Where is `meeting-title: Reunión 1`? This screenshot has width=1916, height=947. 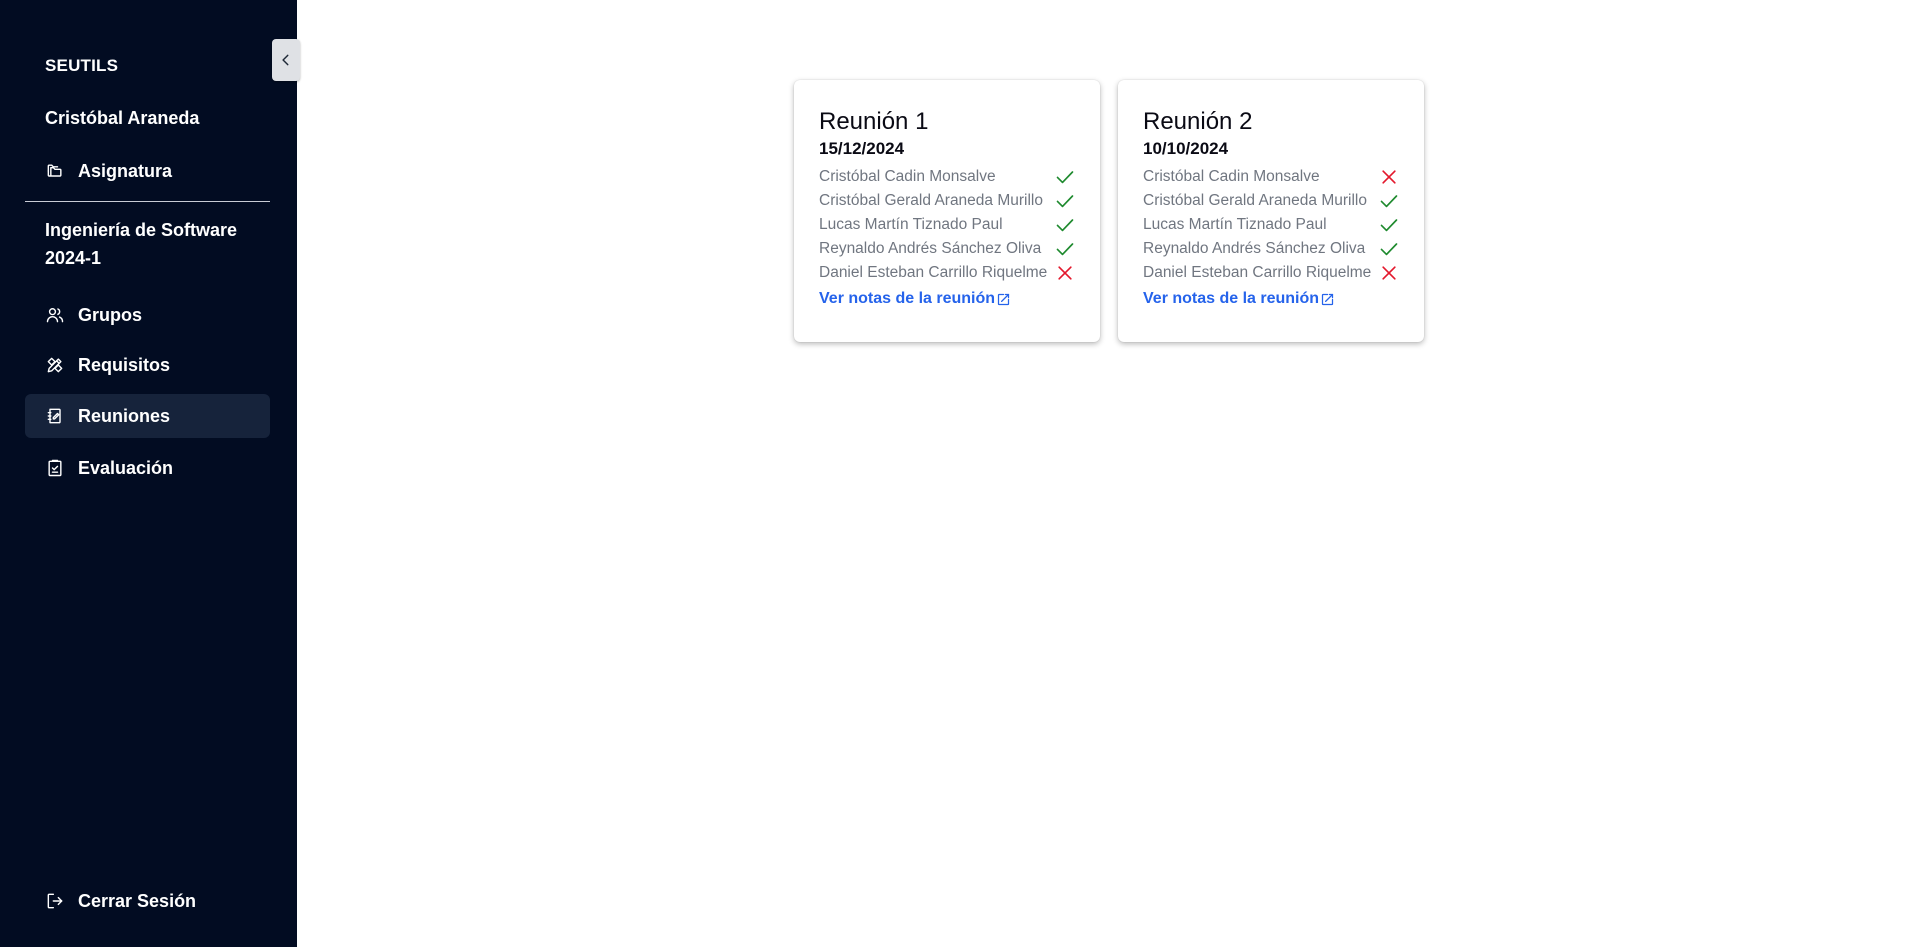
meeting-title: Reunión 1 is located at coordinates (874, 121).